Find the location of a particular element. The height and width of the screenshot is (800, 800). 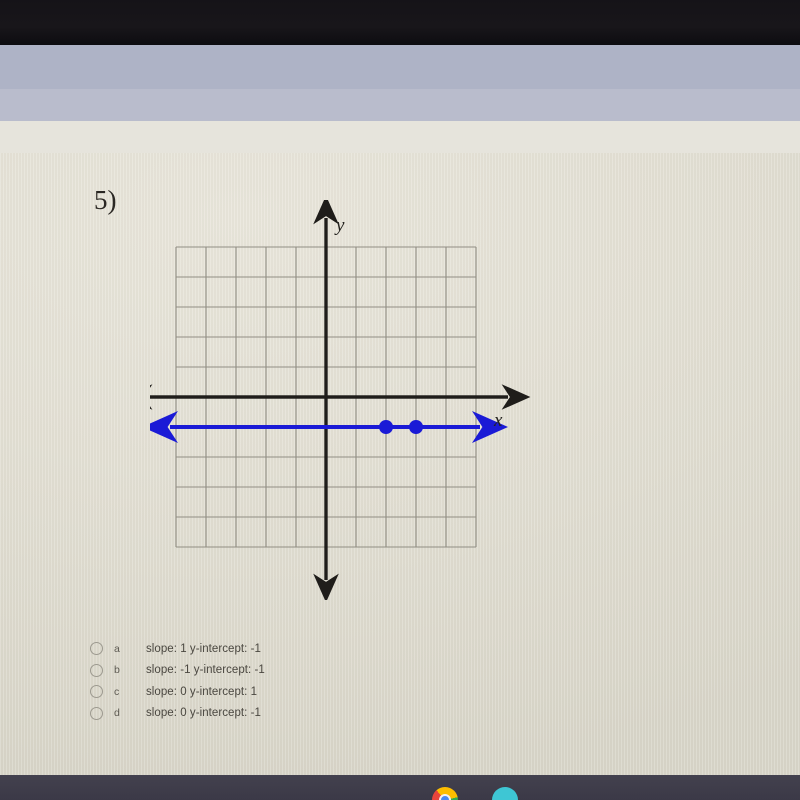

radio-button-a is located at coordinates (96, 649).